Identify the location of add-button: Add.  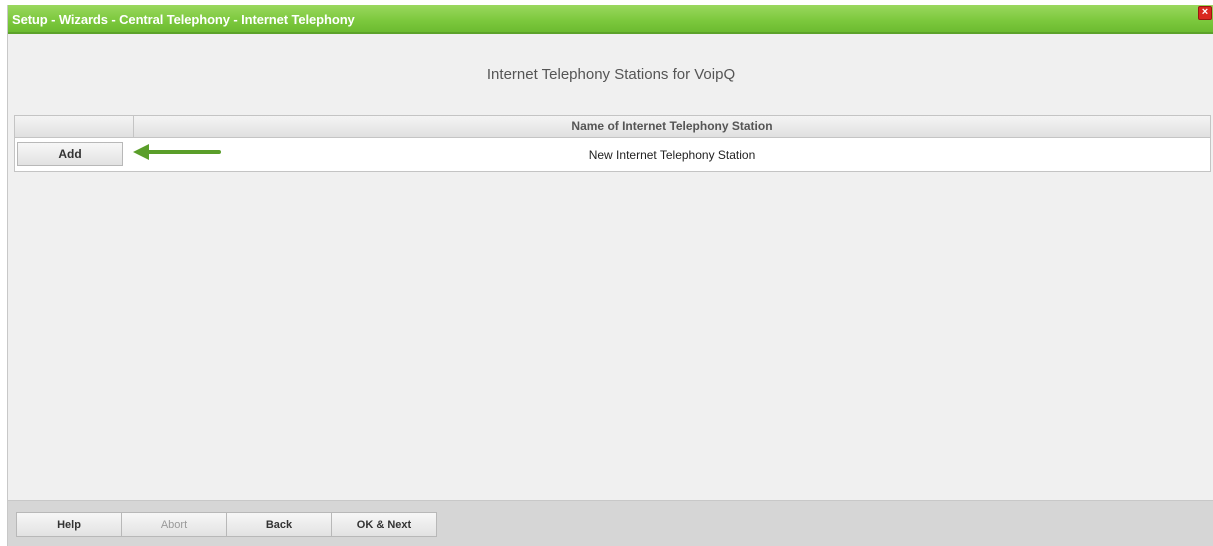
(70, 154).